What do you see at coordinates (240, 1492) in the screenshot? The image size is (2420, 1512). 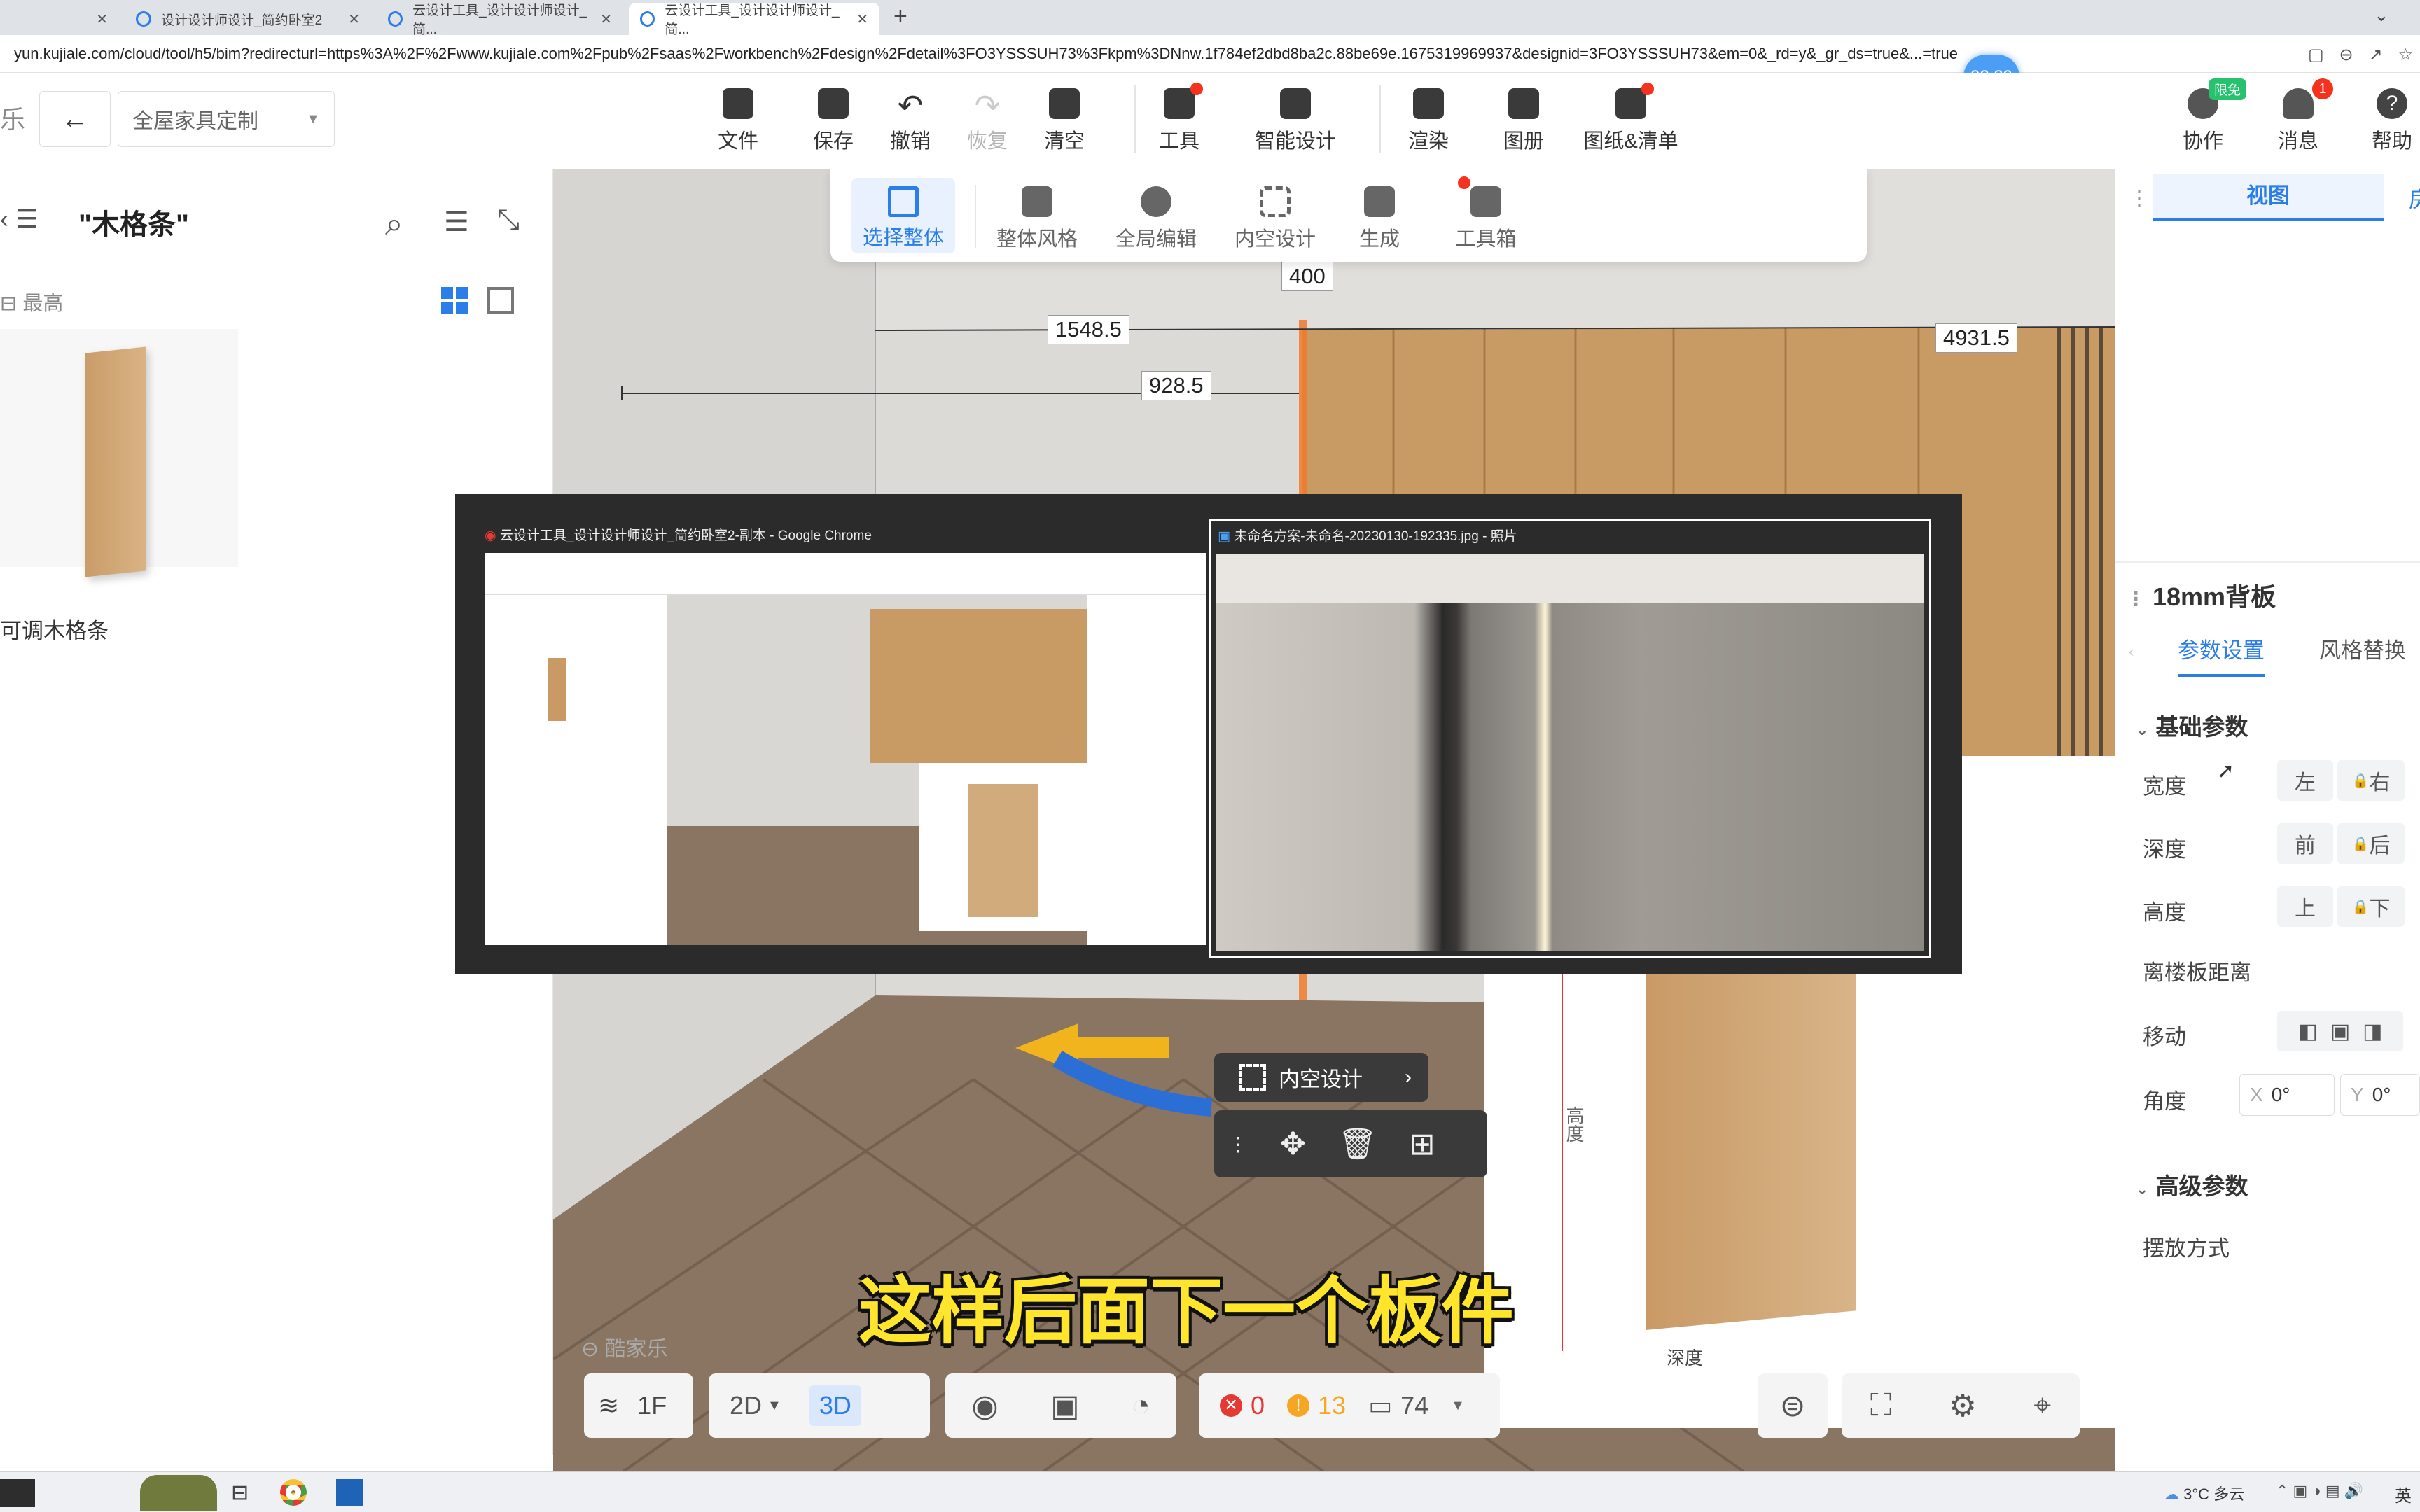 I see `task-view-icon: ⊟` at bounding box center [240, 1492].